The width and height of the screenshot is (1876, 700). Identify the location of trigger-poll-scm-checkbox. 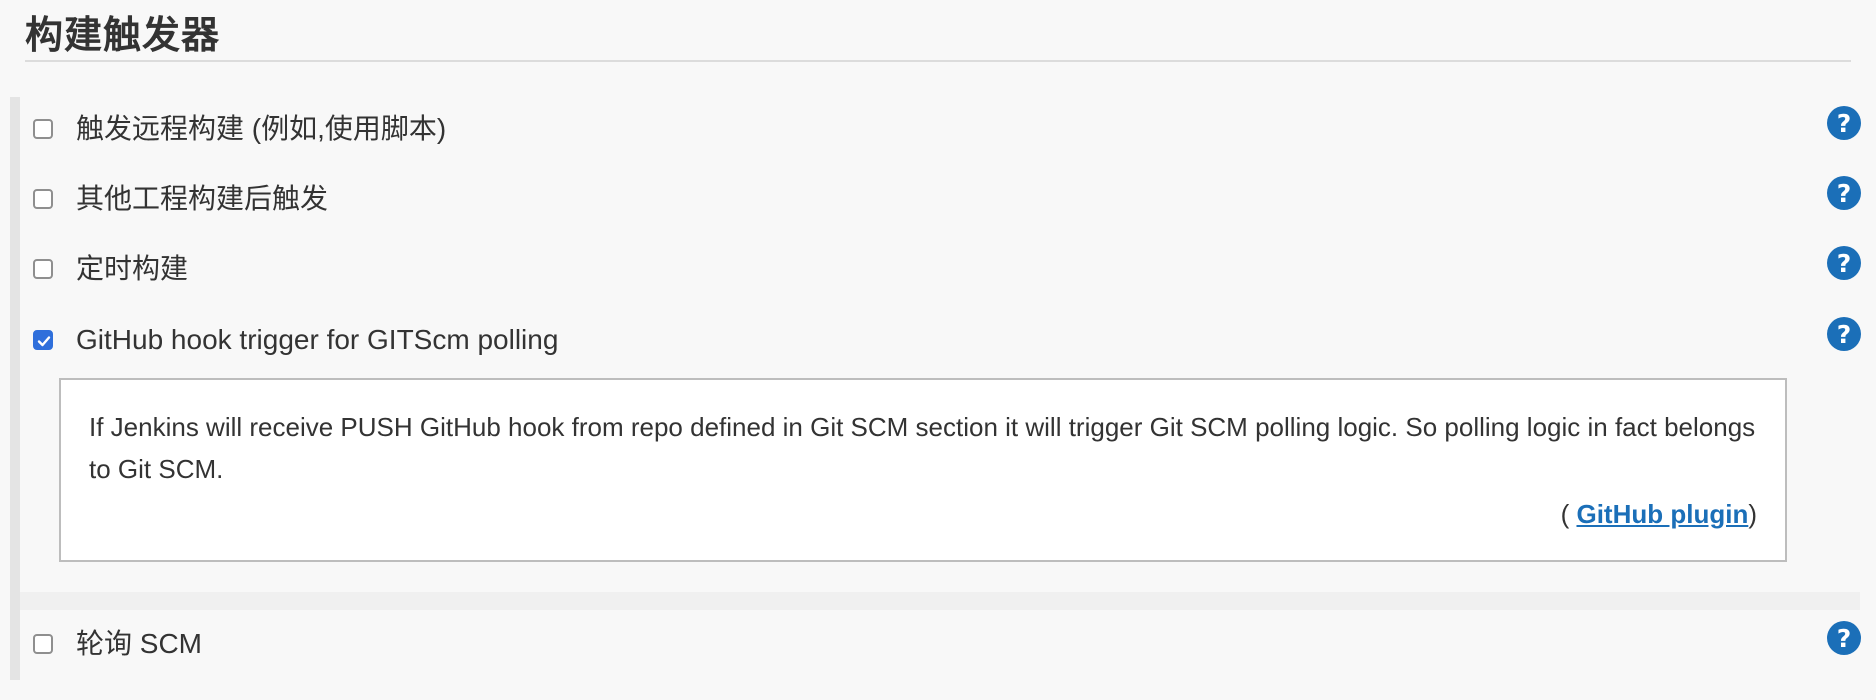
(43, 644).